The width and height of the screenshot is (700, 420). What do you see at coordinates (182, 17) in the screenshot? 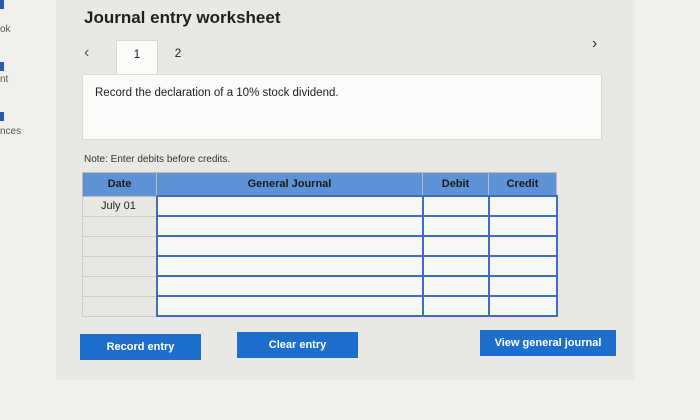
I see `page-title: Journal entry worksheet` at bounding box center [182, 17].